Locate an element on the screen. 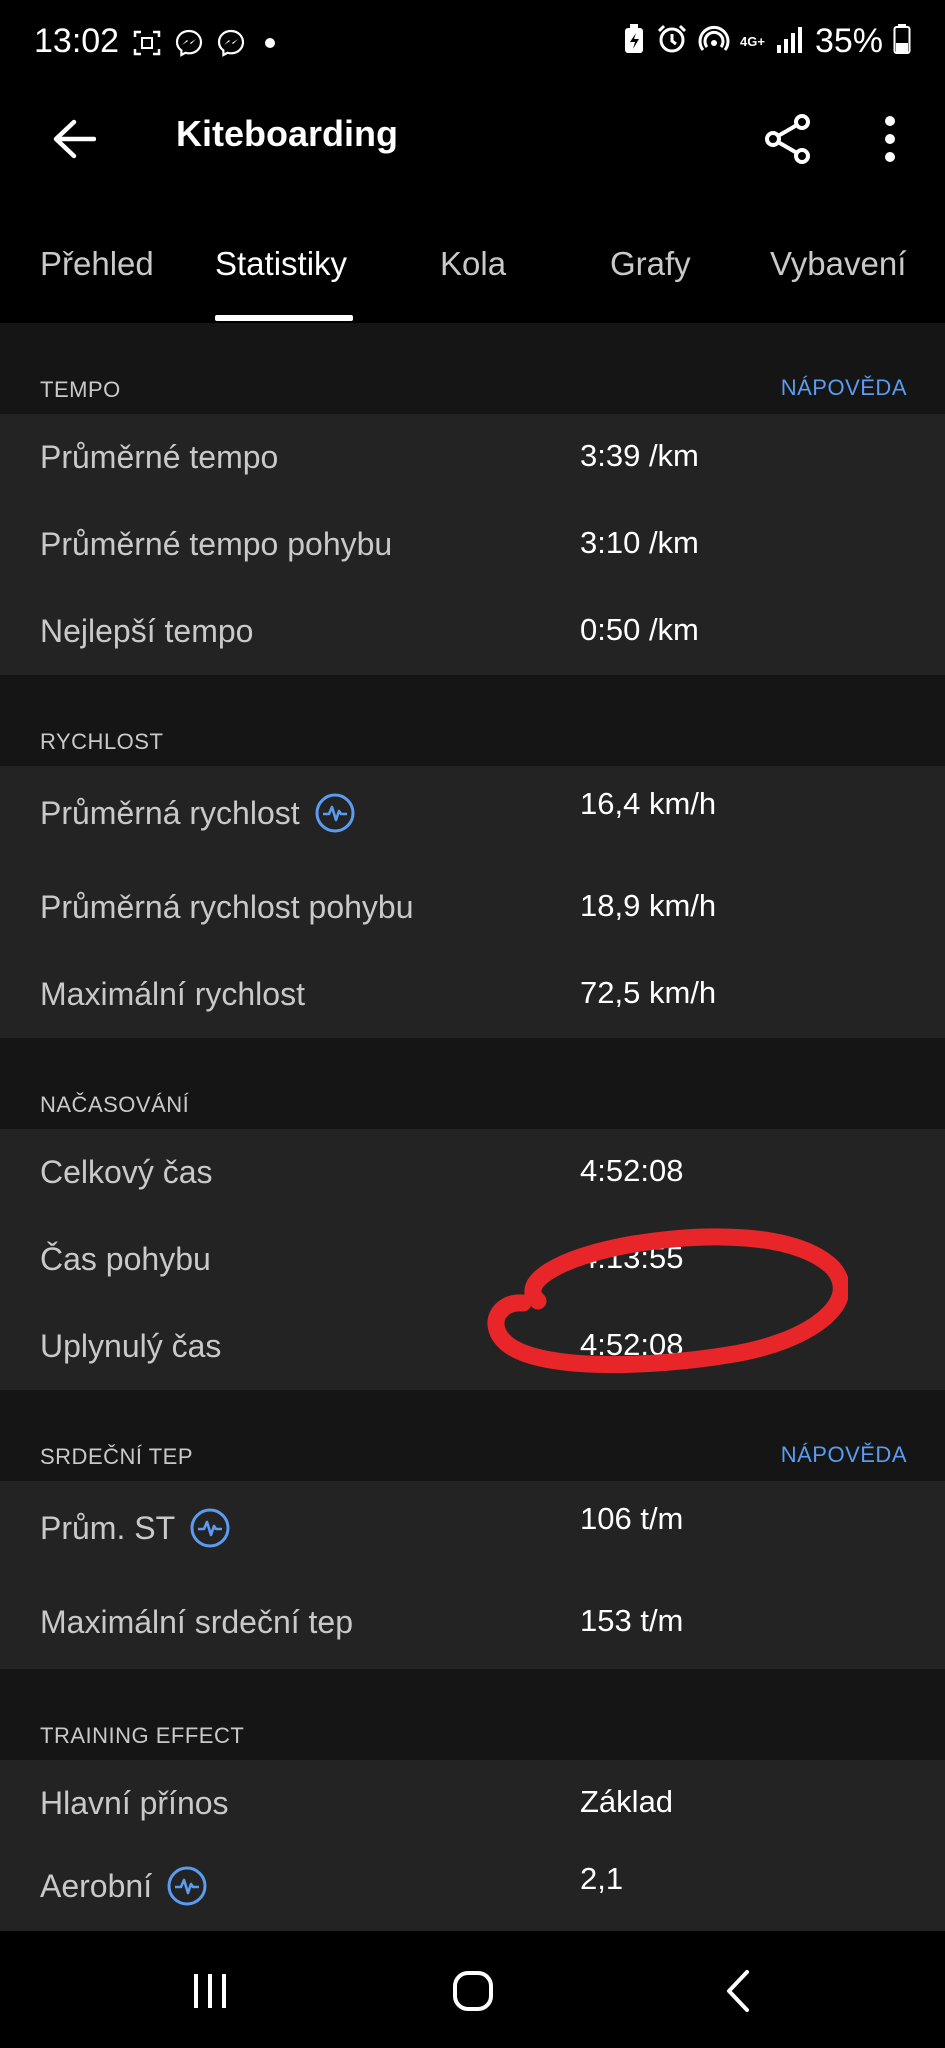 The width and height of the screenshot is (945, 2048). tab-bar: Přehled Statistiky Kola Grafy Vybavení is located at coordinates (472, 274).